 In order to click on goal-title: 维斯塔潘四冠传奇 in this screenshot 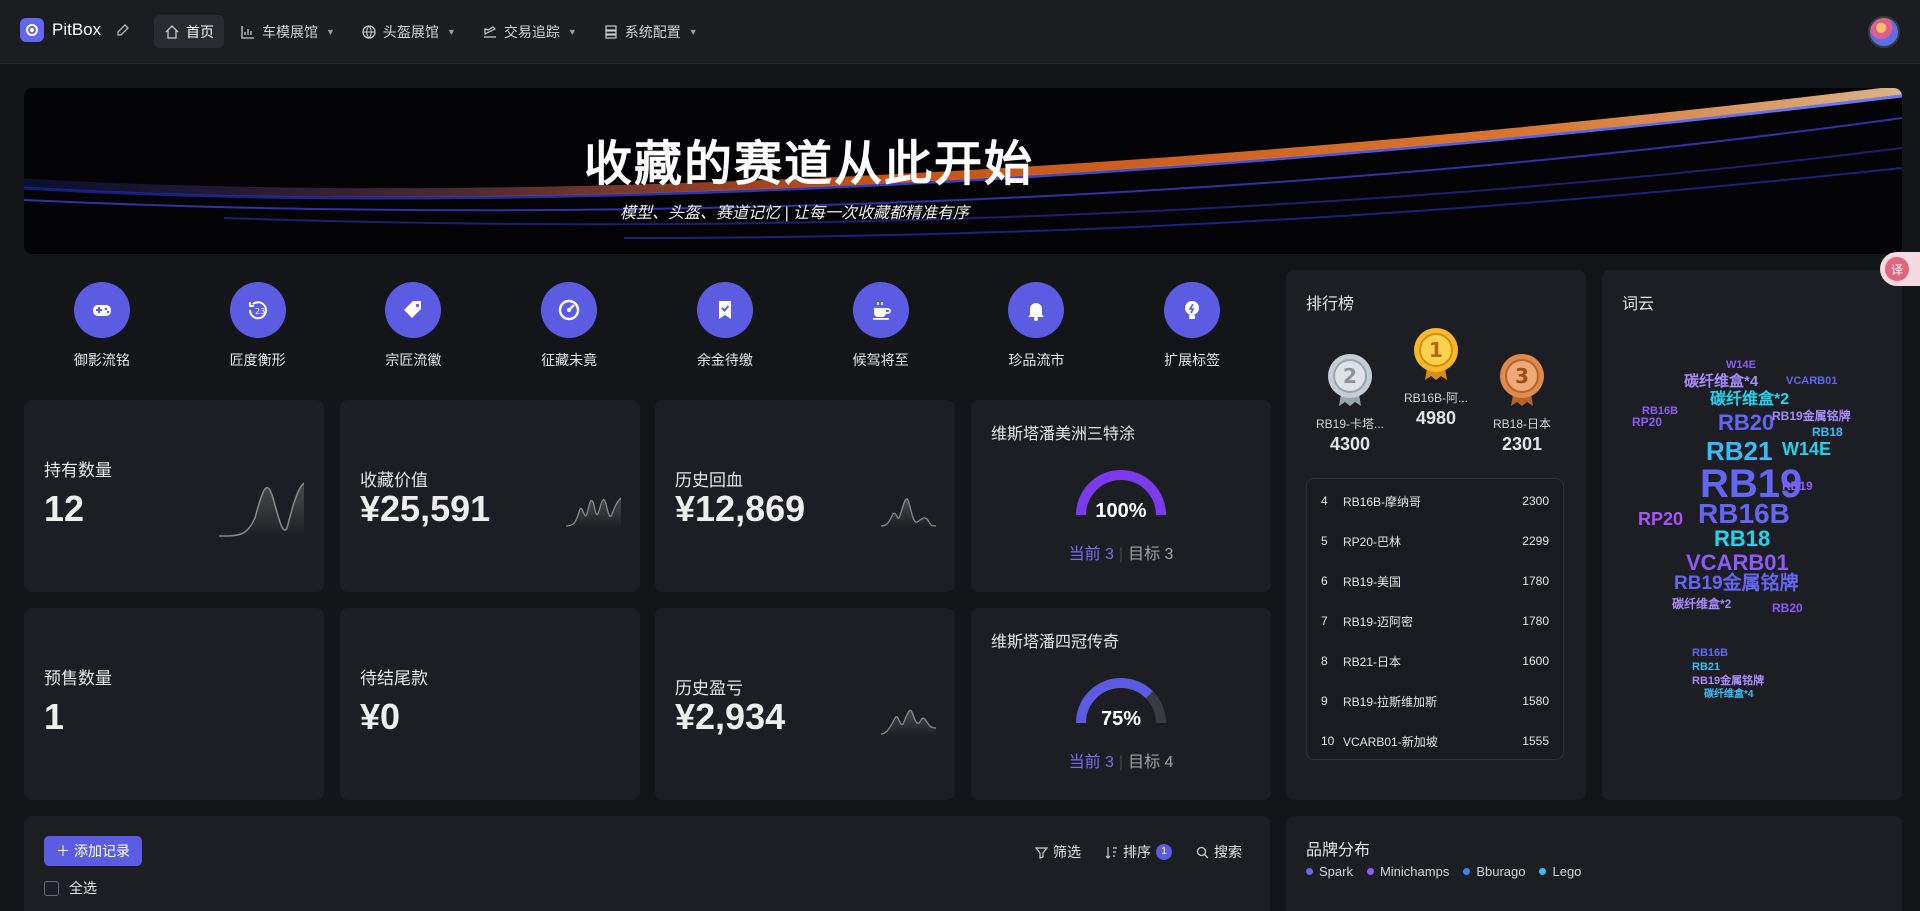, I will do `click(1055, 642)`.